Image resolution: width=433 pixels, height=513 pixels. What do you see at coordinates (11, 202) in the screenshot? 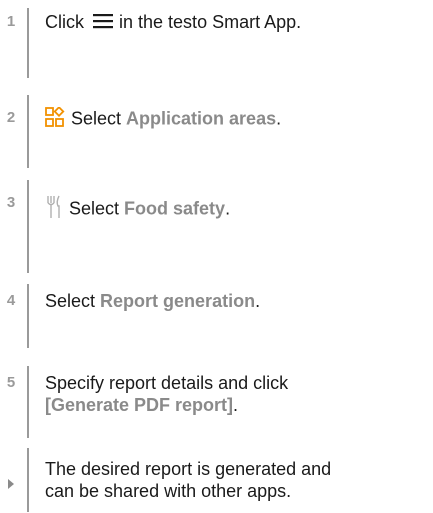
I see `step-number: 3` at bounding box center [11, 202].